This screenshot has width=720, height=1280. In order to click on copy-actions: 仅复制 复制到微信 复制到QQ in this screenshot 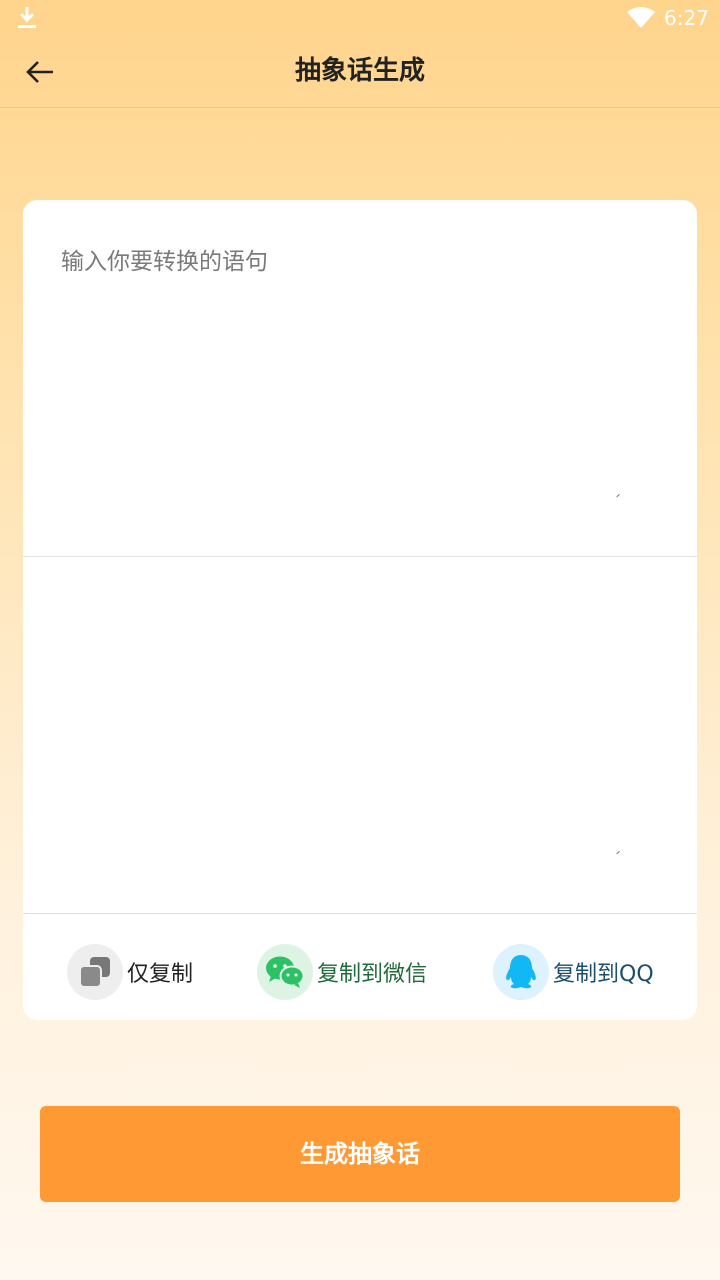, I will do `click(360, 967)`.